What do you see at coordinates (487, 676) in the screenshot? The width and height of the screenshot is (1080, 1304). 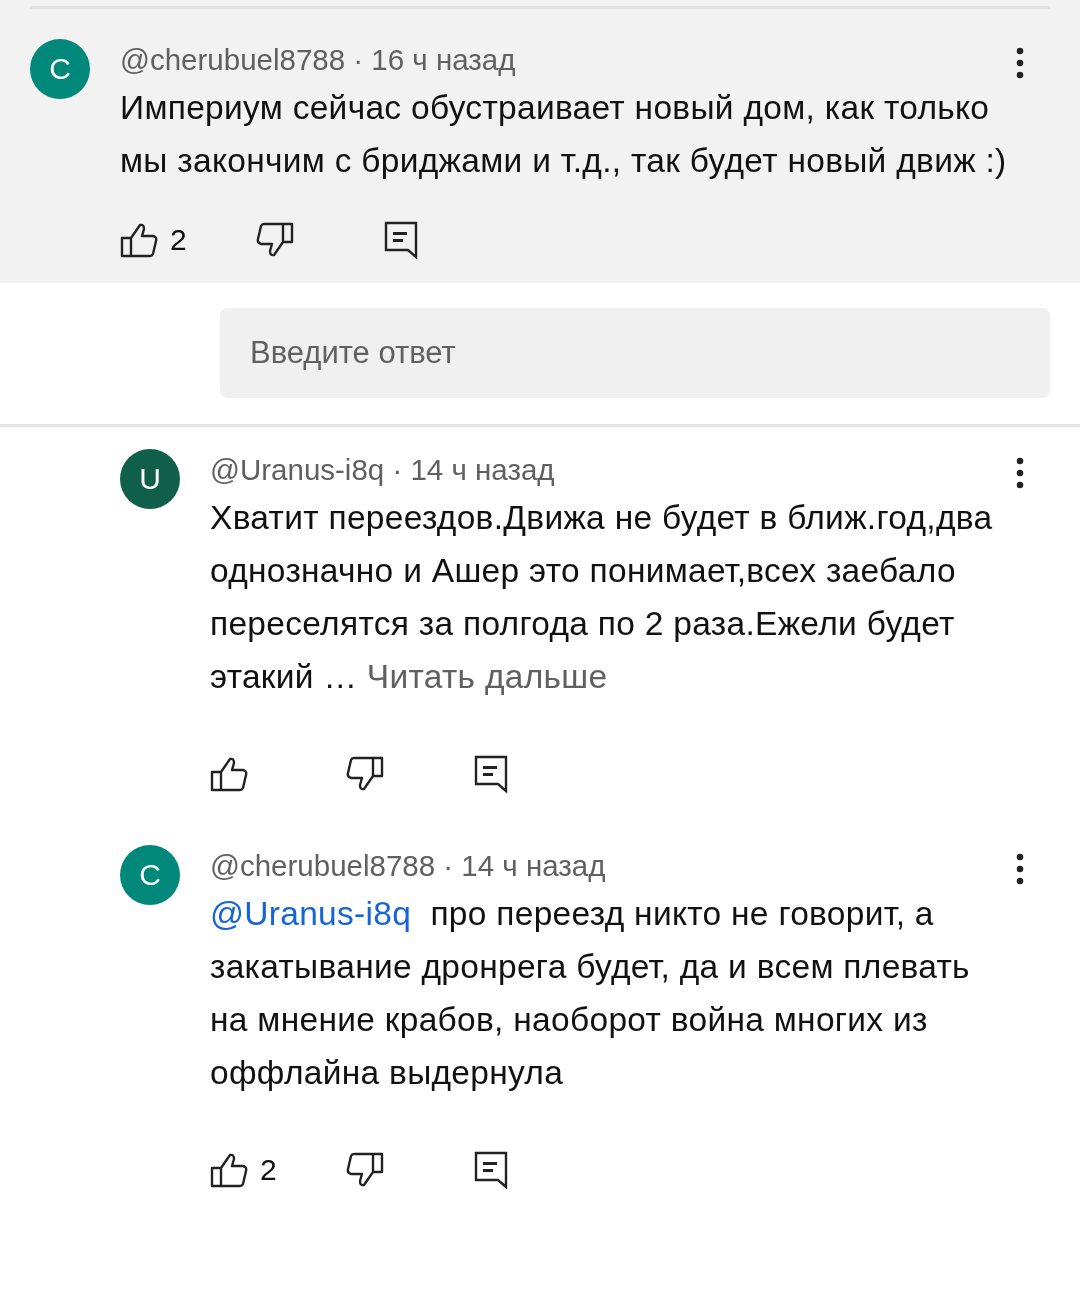 I see `read-more-link: Читать дальше` at bounding box center [487, 676].